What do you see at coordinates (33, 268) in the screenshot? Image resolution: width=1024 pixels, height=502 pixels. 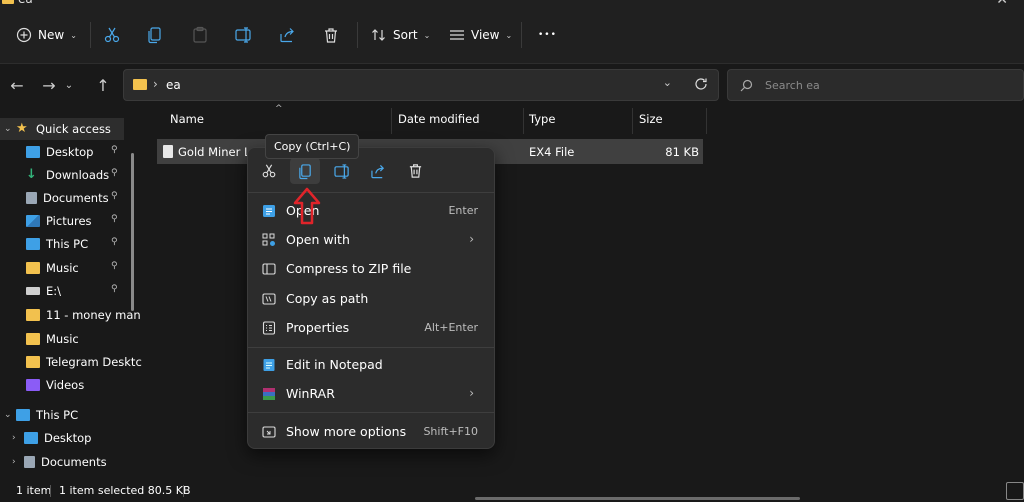 I see `folder-icon` at bounding box center [33, 268].